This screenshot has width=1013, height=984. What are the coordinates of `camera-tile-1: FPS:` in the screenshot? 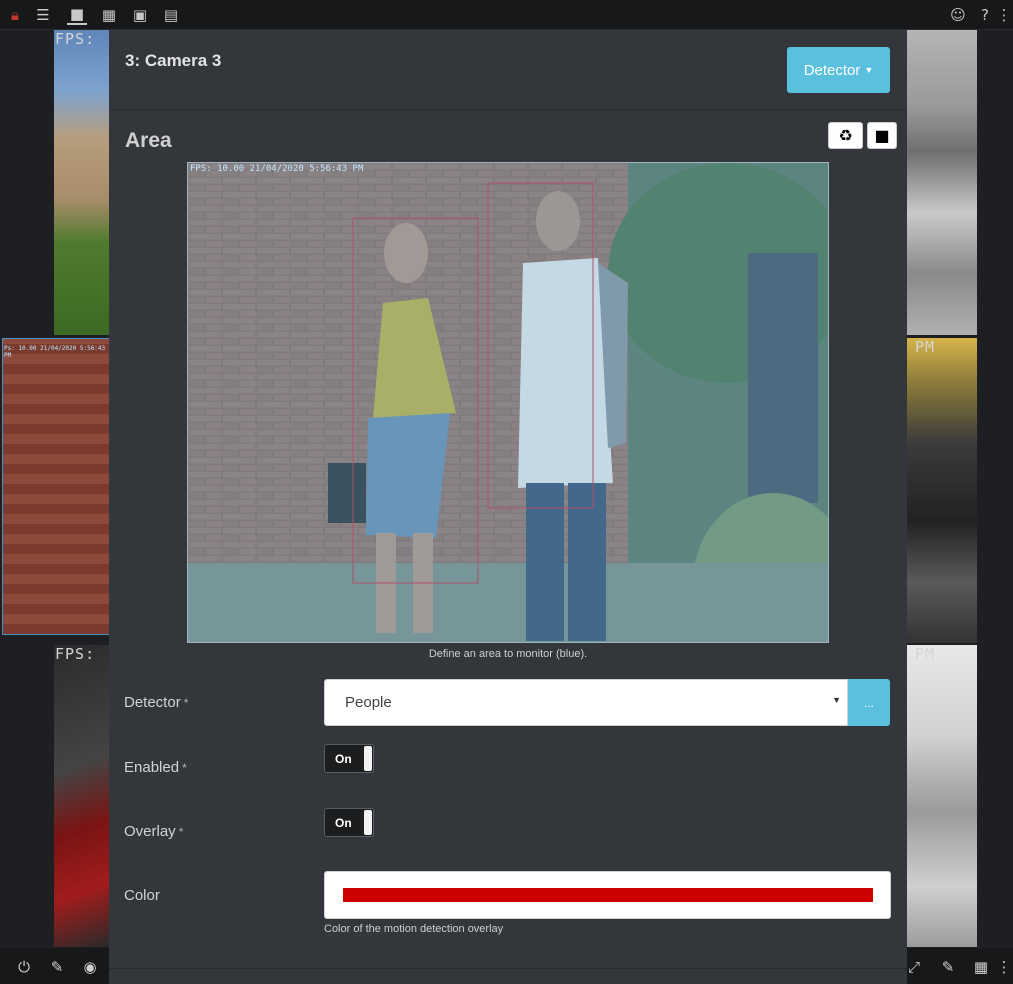 It's located at (82, 182).